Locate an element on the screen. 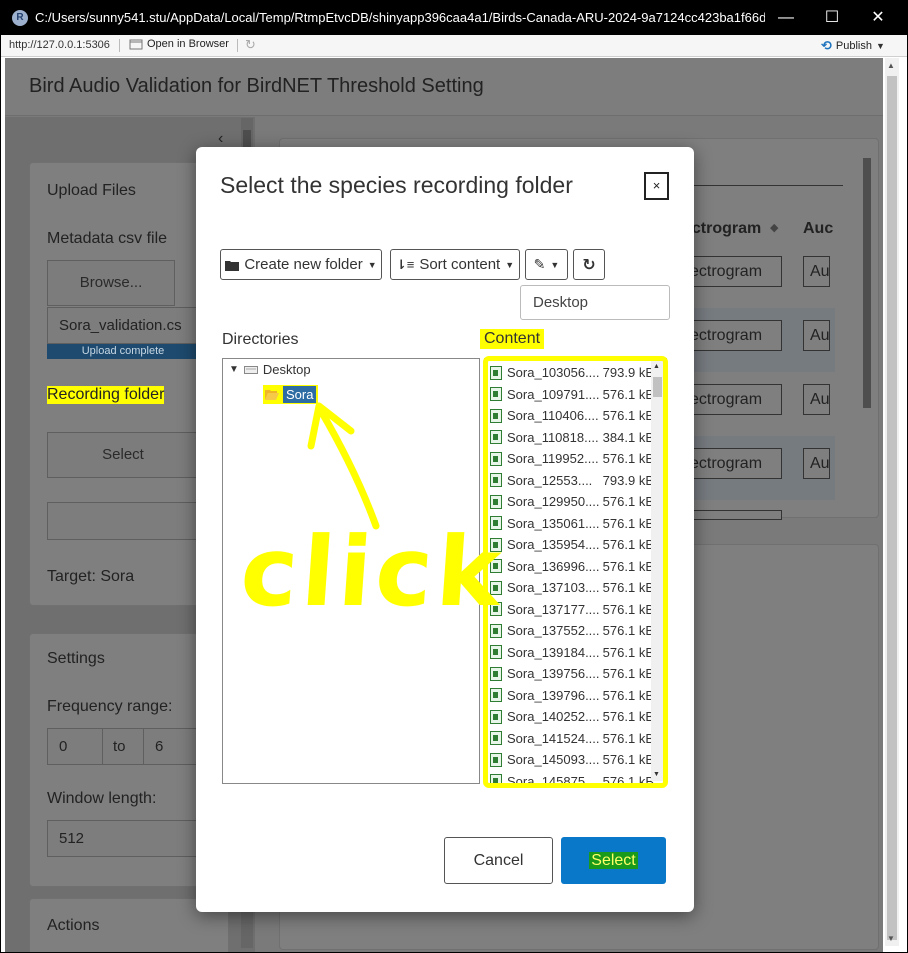  create-folder-button: Create new folder ▼ is located at coordinates (301, 264).